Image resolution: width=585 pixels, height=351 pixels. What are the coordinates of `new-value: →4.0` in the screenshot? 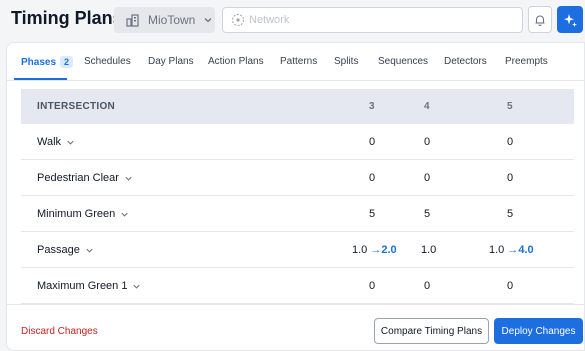 It's located at (520, 250).